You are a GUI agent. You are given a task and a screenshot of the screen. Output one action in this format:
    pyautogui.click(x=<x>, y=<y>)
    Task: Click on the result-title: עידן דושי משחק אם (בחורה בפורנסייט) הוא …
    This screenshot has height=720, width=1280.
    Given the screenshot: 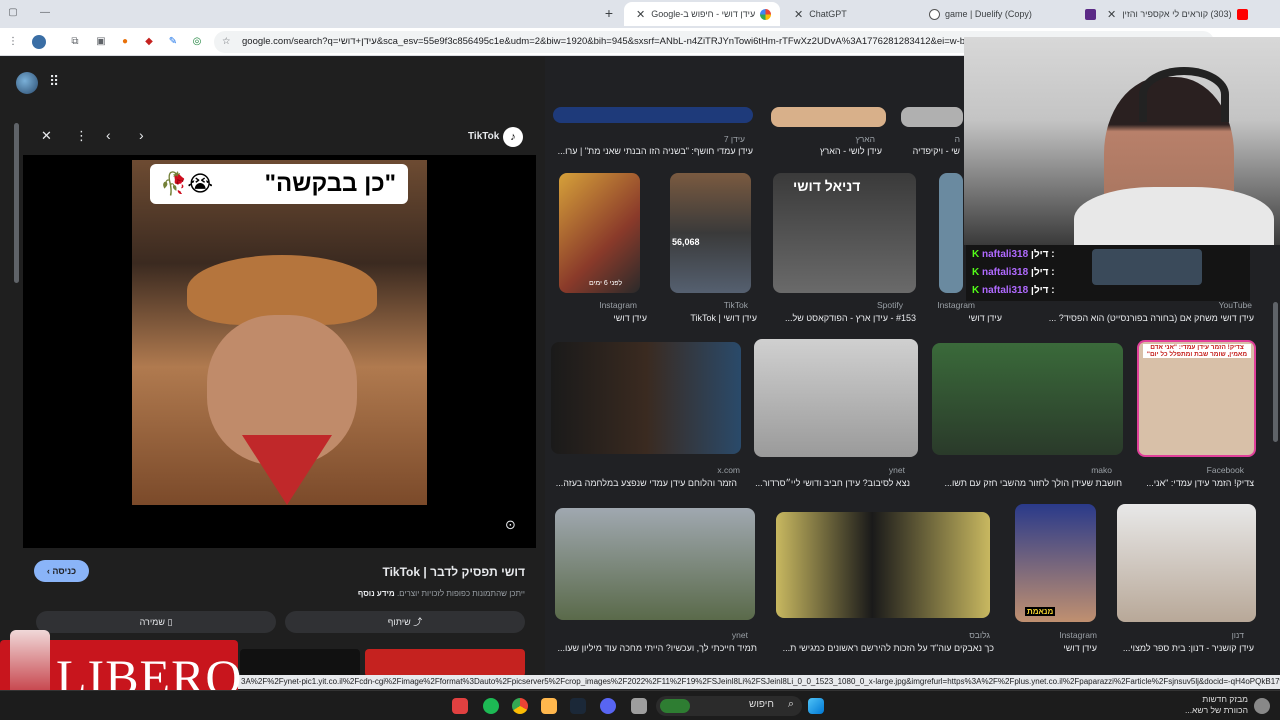 What is the action you would take?
    pyautogui.click(x=1151, y=318)
    